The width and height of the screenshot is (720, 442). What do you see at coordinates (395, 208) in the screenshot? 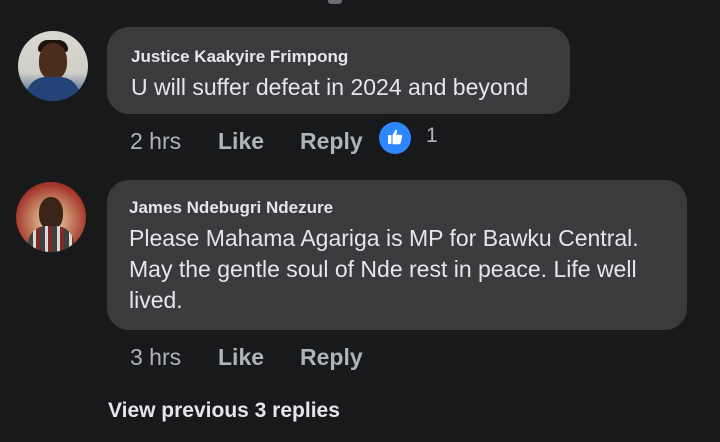
I see `comment-author: James Ndebugri Ndezure` at bounding box center [395, 208].